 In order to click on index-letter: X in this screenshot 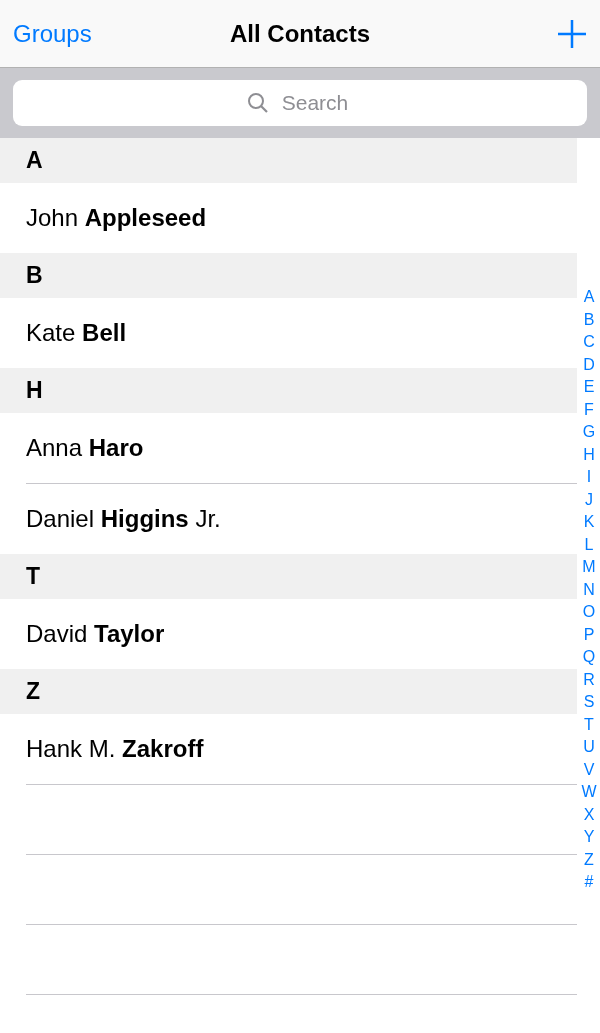, I will do `click(589, 814)`.